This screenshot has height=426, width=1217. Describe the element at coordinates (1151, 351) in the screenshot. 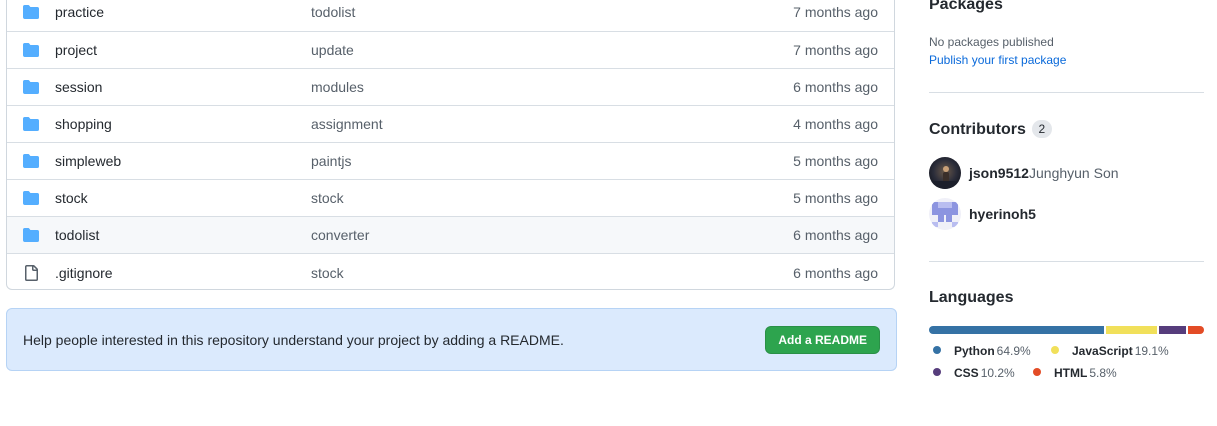

I see `language-percent: 19.1%` at that location.